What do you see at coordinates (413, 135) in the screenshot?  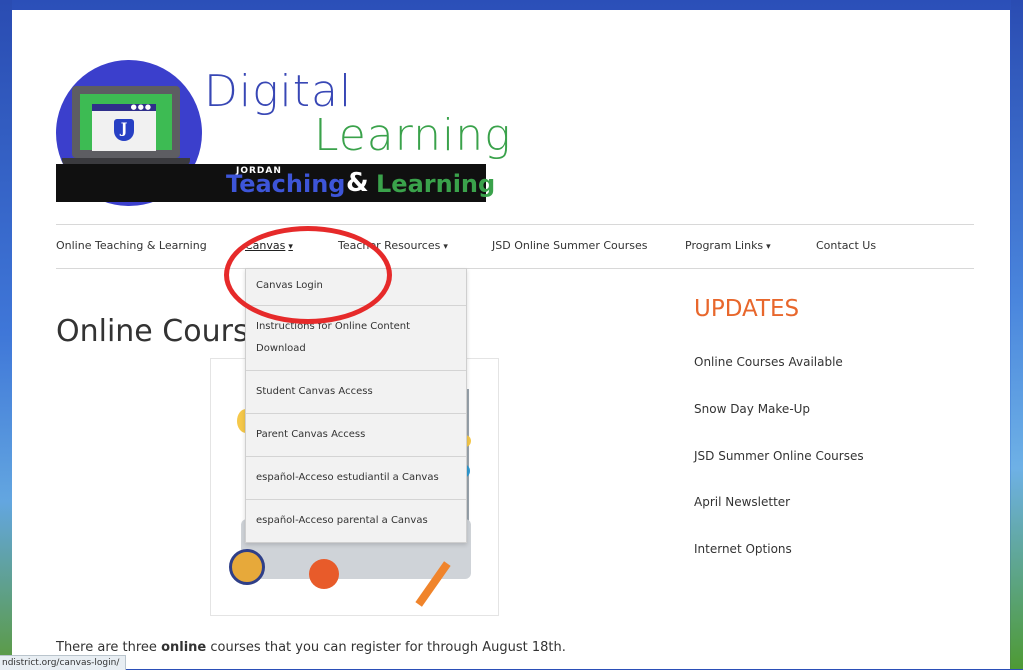 I see `logo-text-learning: Learning` at bounding box center [413, 135].